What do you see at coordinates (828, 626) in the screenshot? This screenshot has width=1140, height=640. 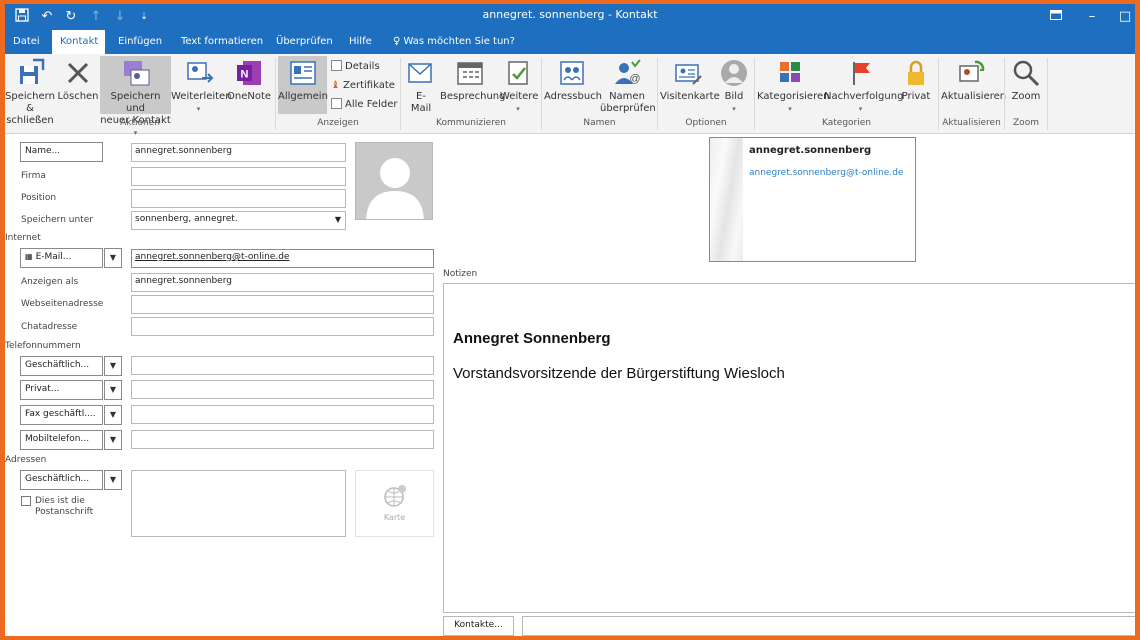 I see `linked-contacts-input` at bounding box center [828, 626].